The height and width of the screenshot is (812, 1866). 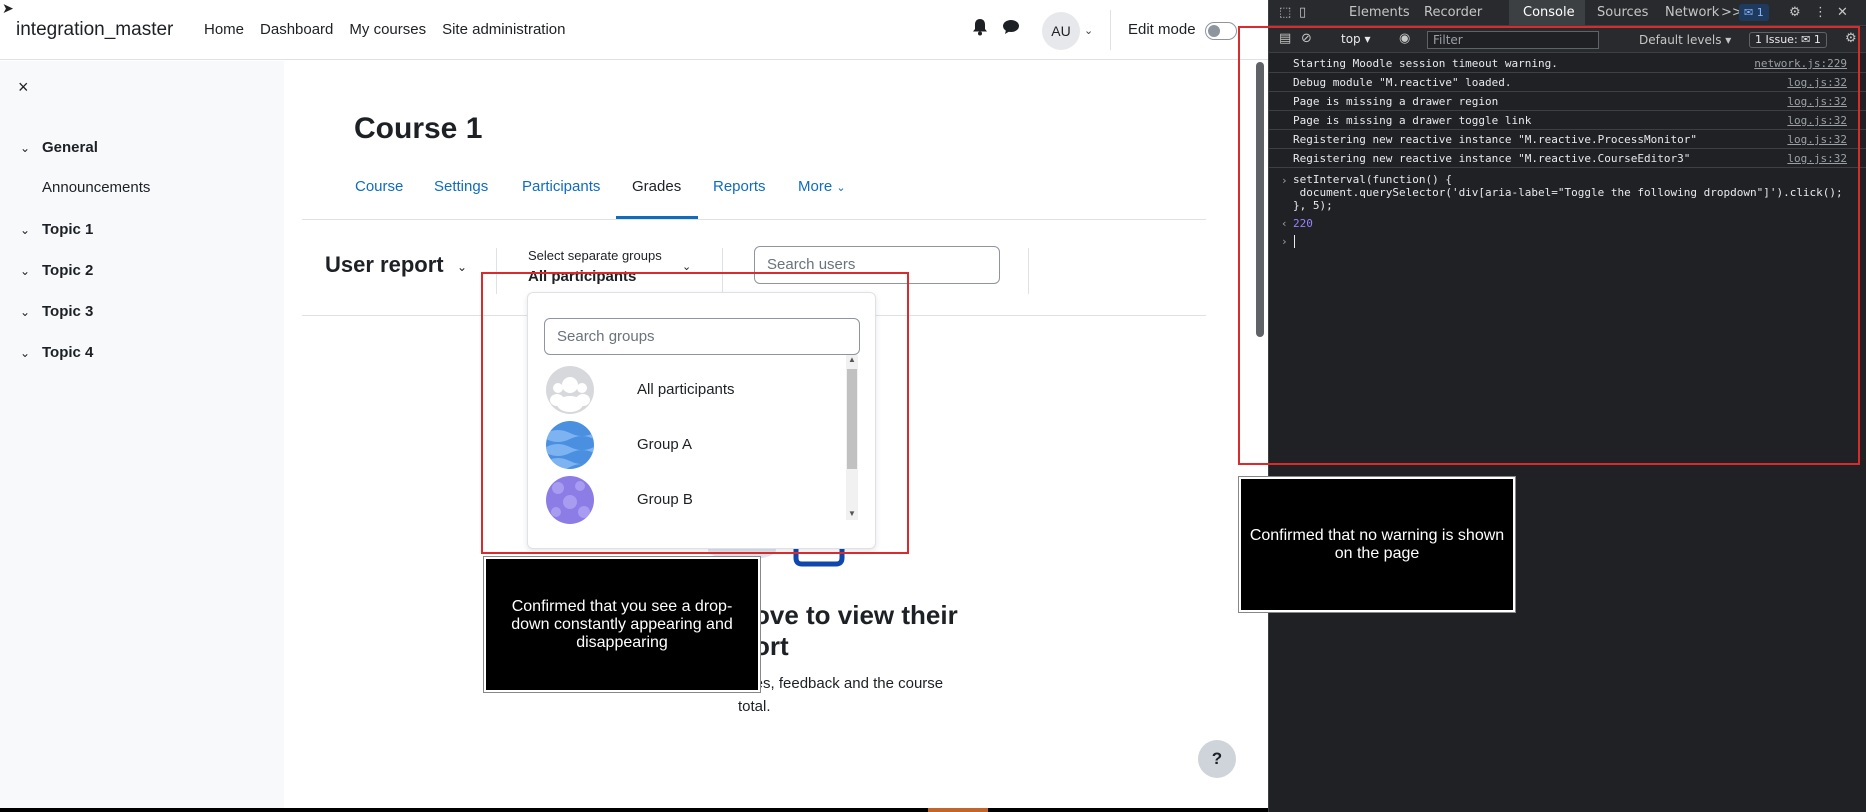 What do you see at coordinates (1622, 12) in the screenshot?
I see `tab-sources: Sources` at bounding box center [1622, 12].